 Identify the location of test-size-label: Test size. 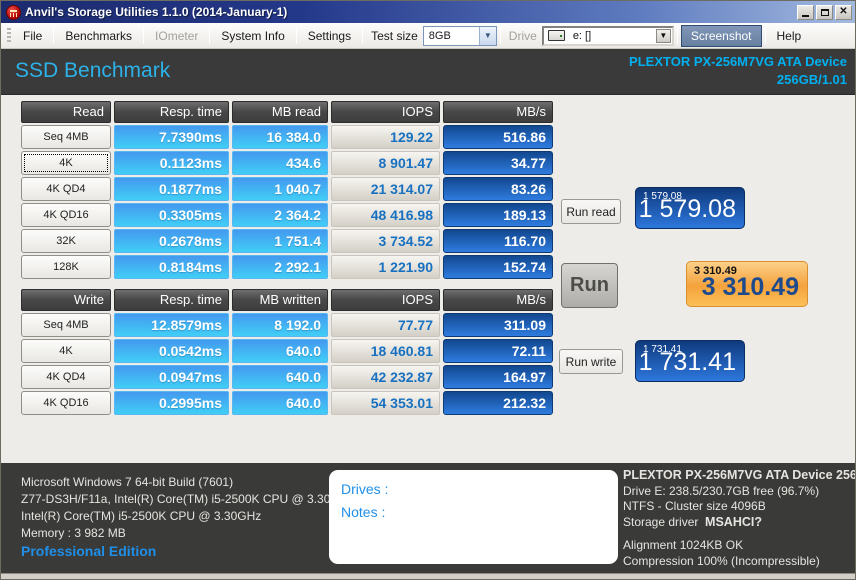
(394, 35).